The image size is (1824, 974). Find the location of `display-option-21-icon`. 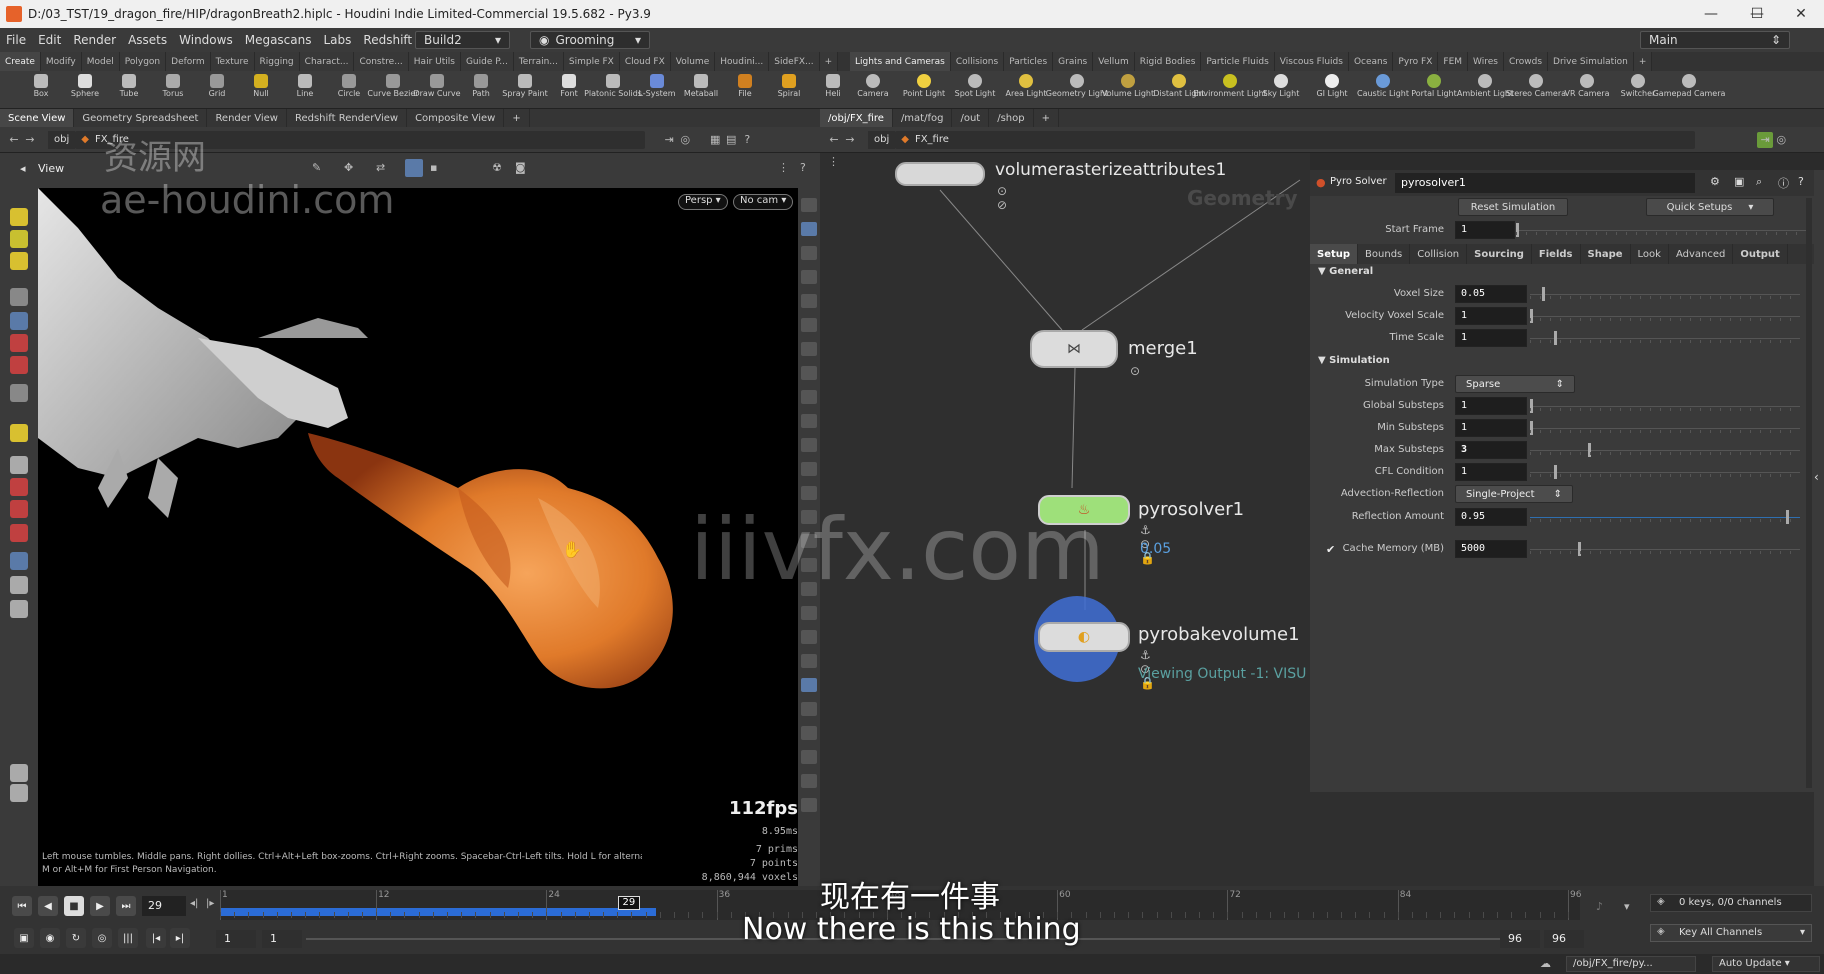

display-option-21-icon is located at coordinates (809, 685).